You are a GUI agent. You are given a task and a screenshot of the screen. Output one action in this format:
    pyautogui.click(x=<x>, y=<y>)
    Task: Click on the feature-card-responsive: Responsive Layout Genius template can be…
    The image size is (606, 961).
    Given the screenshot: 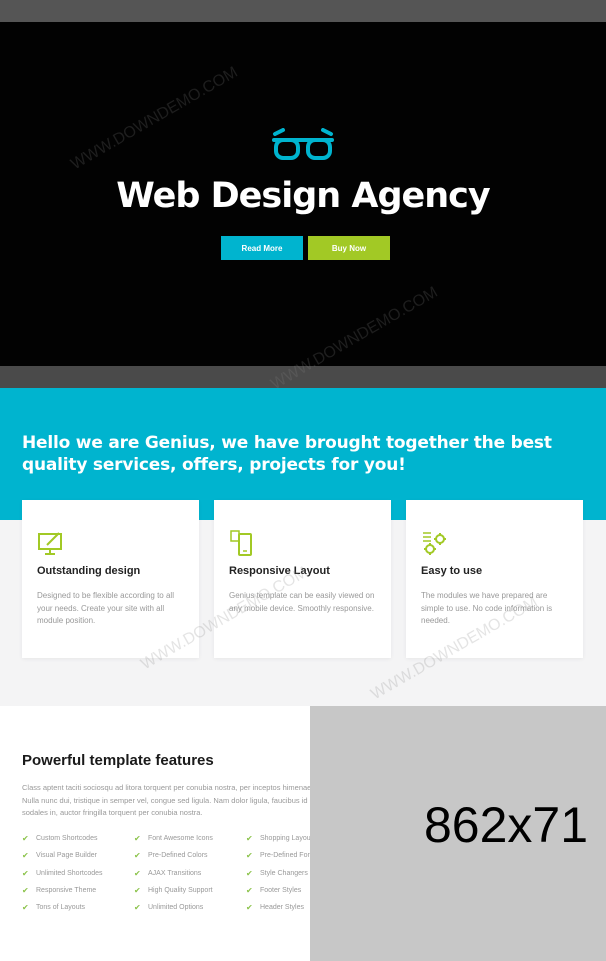 What is the action you would take?
    pyautogui.click(x=302, y=579)
    